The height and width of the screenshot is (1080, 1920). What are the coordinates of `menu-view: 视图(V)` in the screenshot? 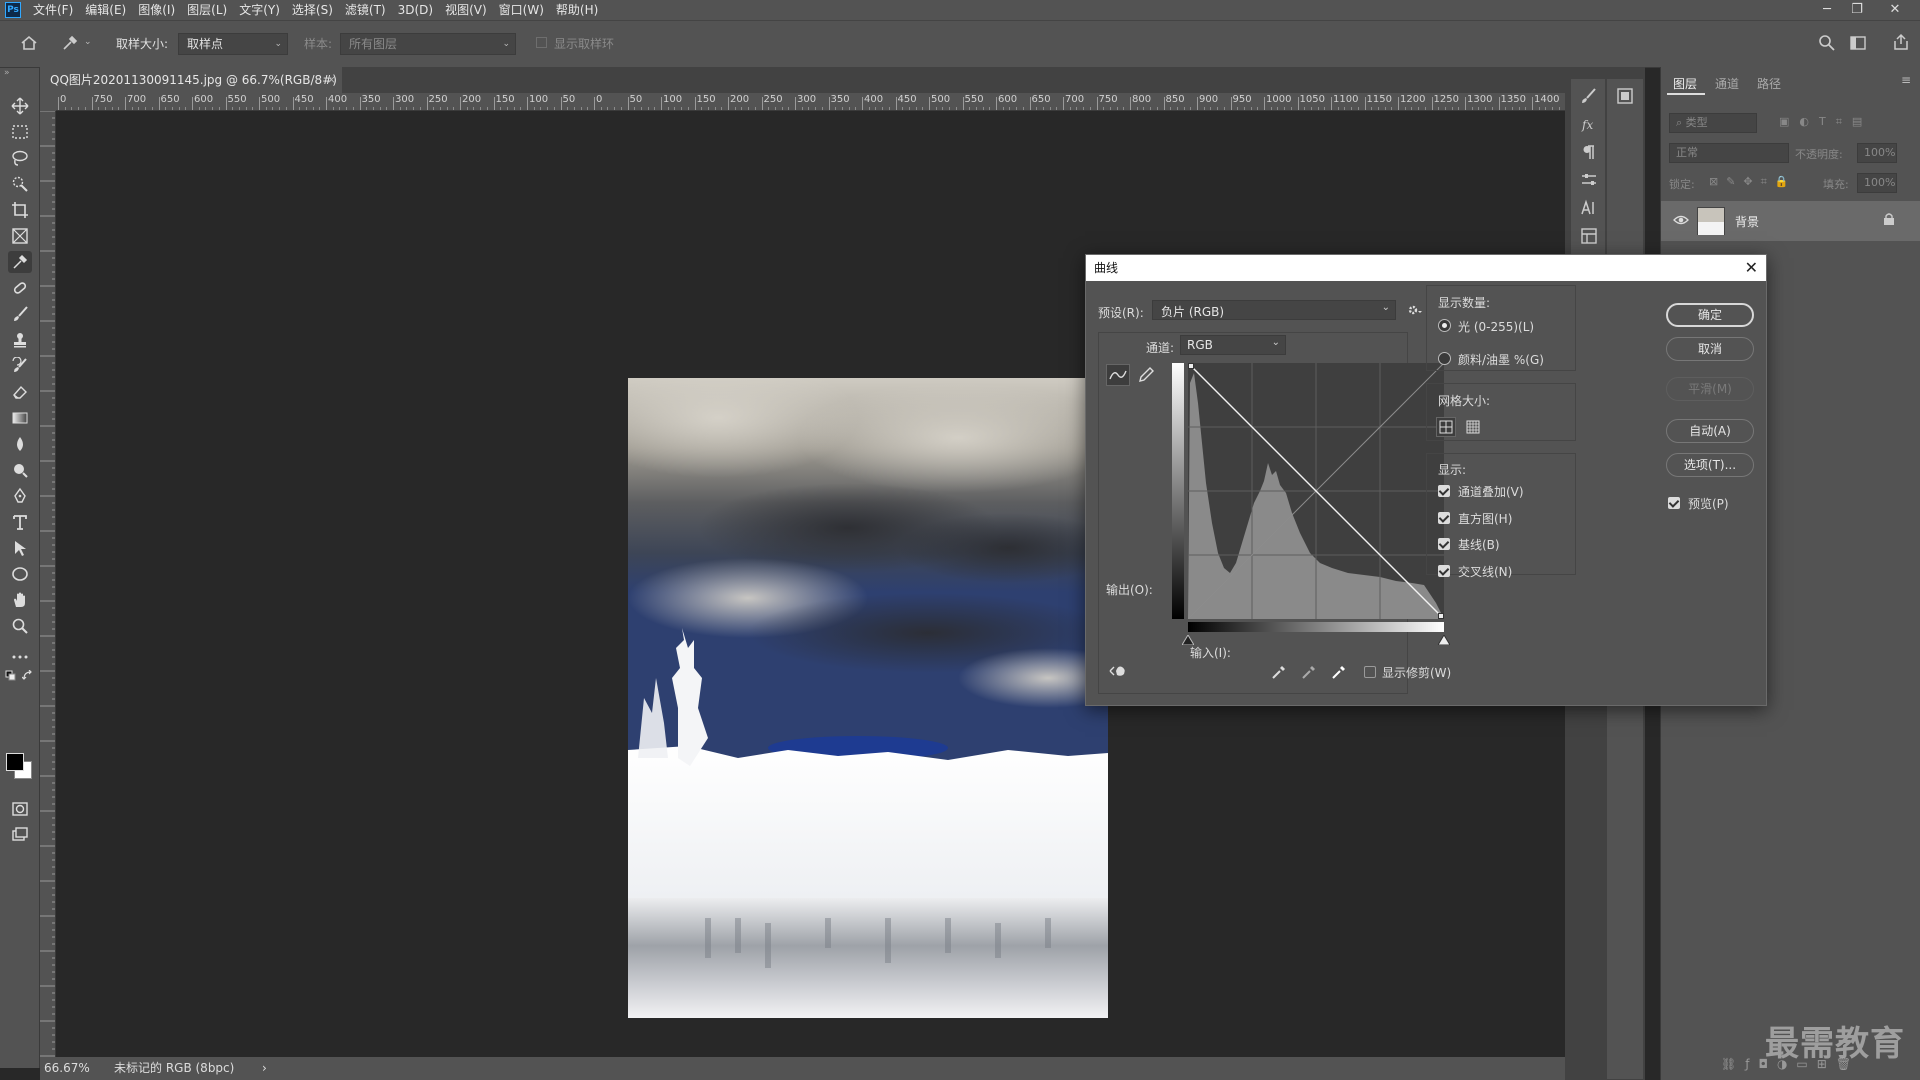 It's located at (466, 10).